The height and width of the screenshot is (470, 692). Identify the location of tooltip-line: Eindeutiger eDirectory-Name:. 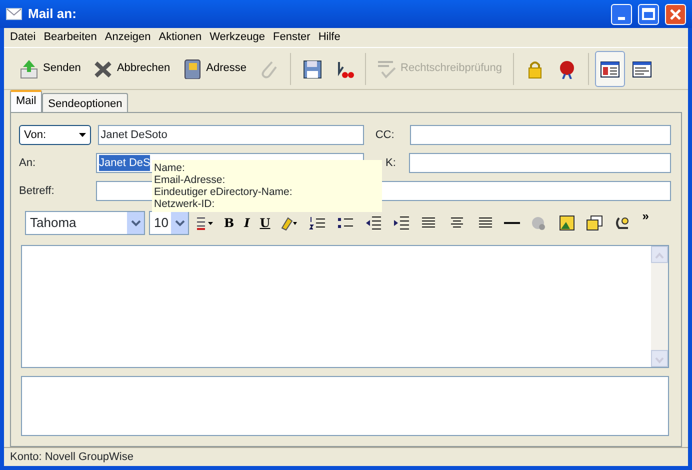
(224, 192).